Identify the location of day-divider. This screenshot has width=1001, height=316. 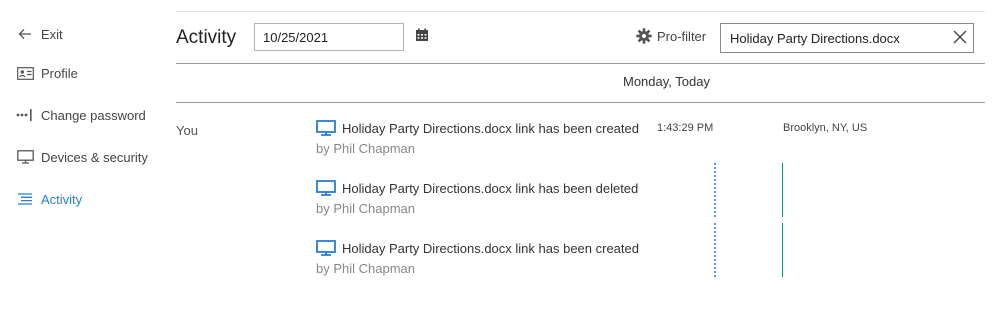
(580, 102).